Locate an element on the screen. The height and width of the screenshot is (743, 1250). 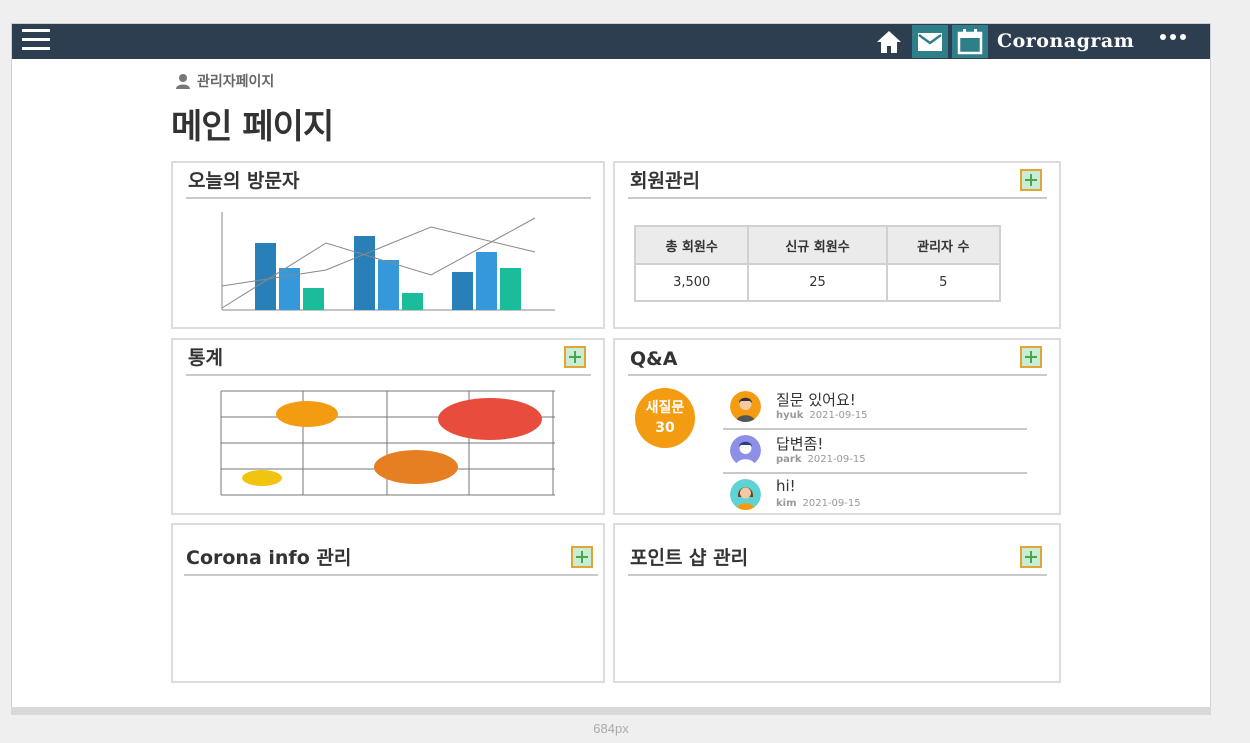
top-nav-bar: Coronagram is located at coordinates (611, 41).